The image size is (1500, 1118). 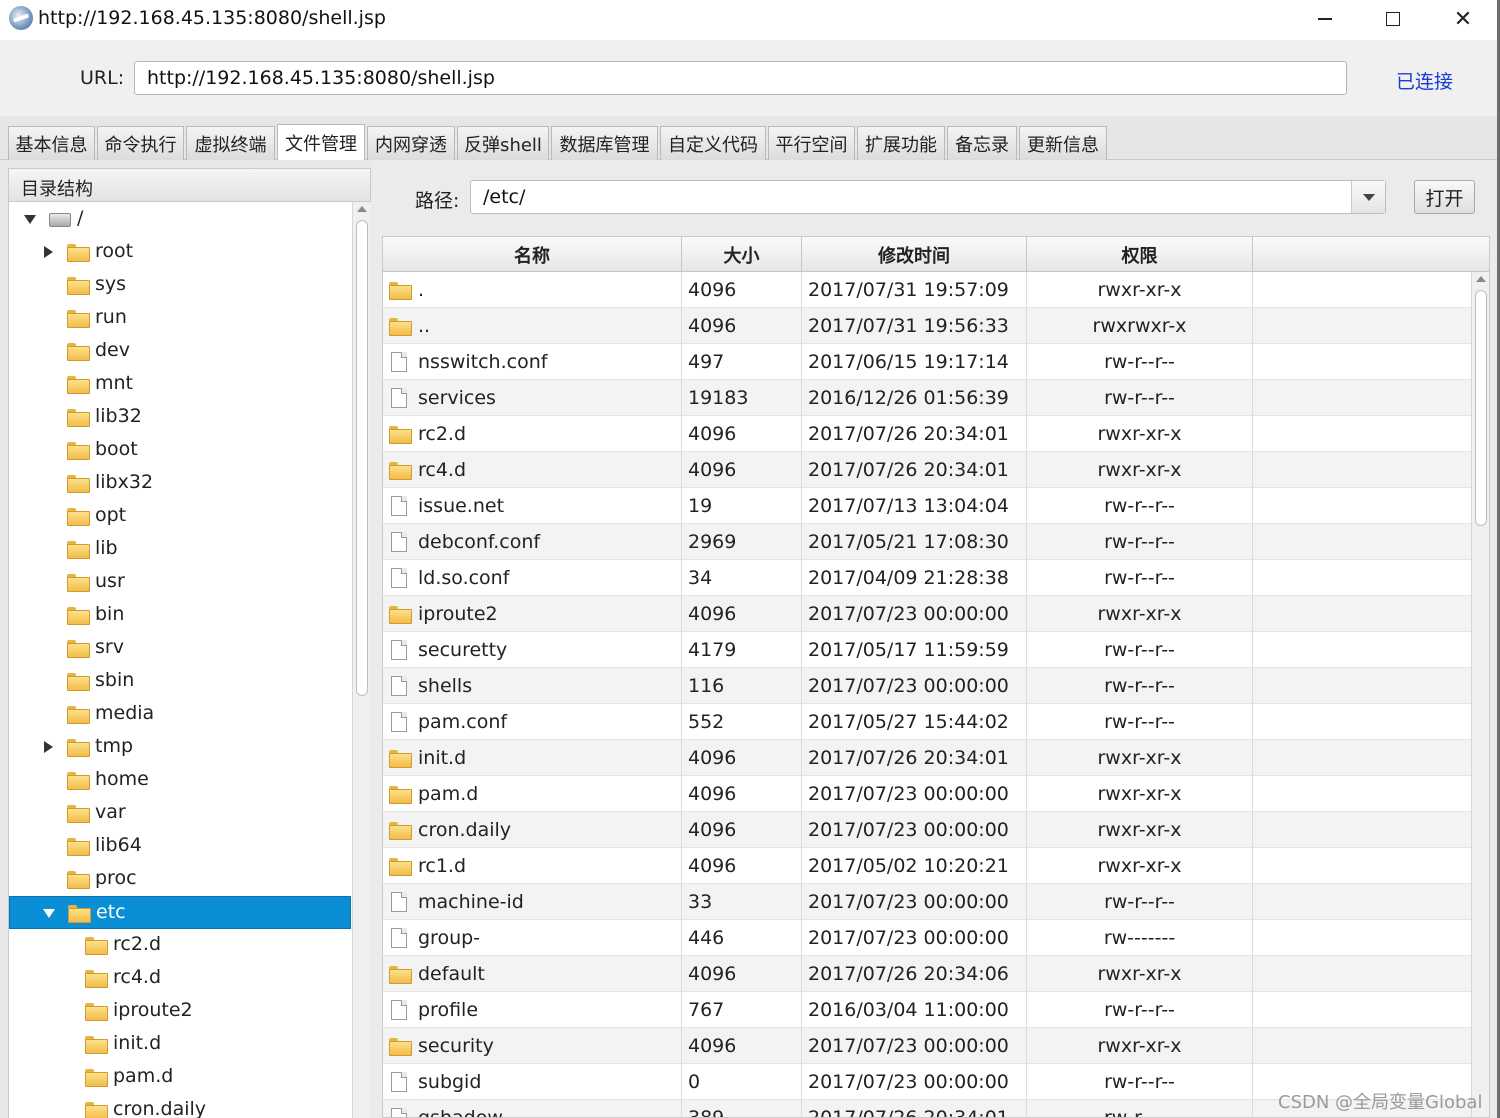 I want to click on tree-scrollbar, so click(x=361, y=660).